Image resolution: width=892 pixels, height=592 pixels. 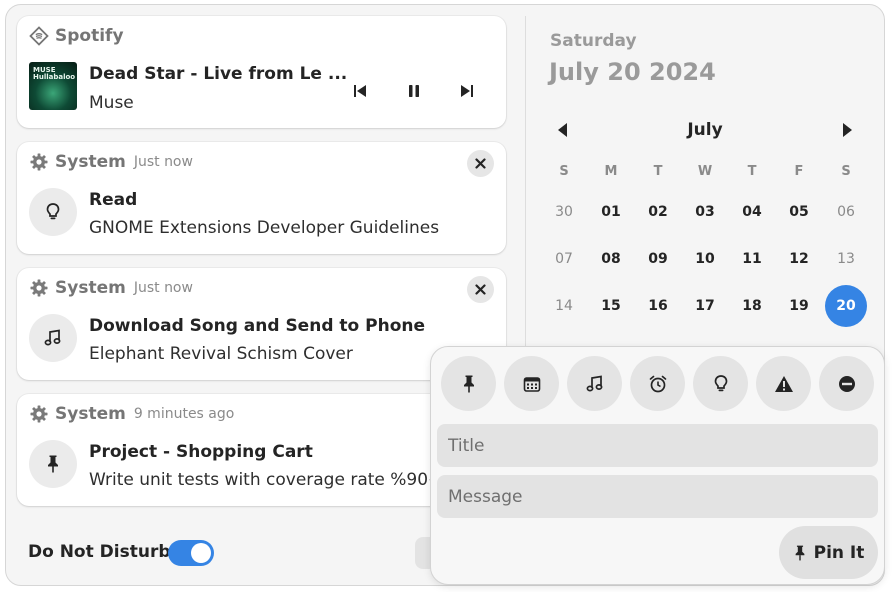 What do you see at coordinates (611, 171) in the screenshot?
I see `day-of-week-header: M` at bounding box center [611, 171].